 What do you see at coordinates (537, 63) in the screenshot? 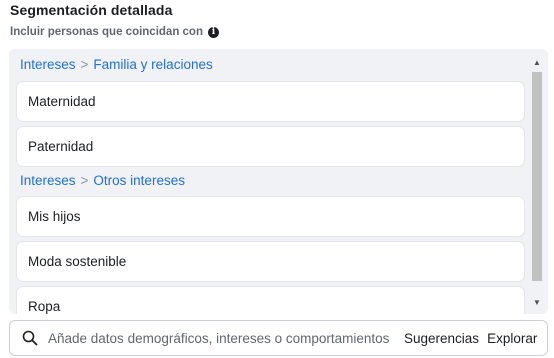
I see `triangle-up-icon: ▲` at bounding box center [537, 63].